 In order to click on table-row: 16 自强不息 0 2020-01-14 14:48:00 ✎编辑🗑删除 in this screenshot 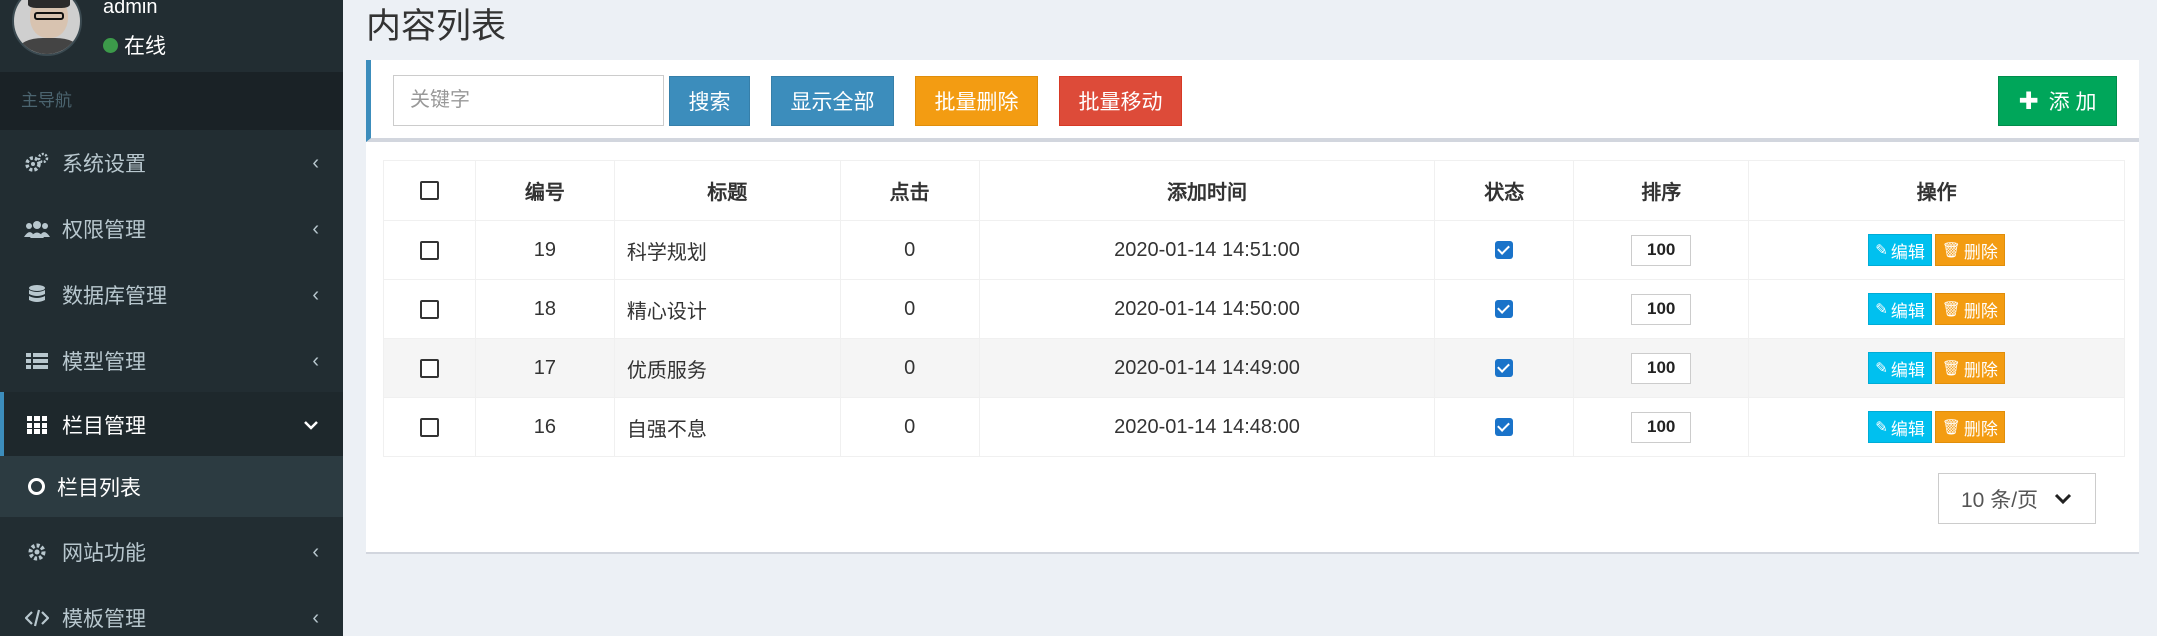, I will do `click(1254, 427)`.